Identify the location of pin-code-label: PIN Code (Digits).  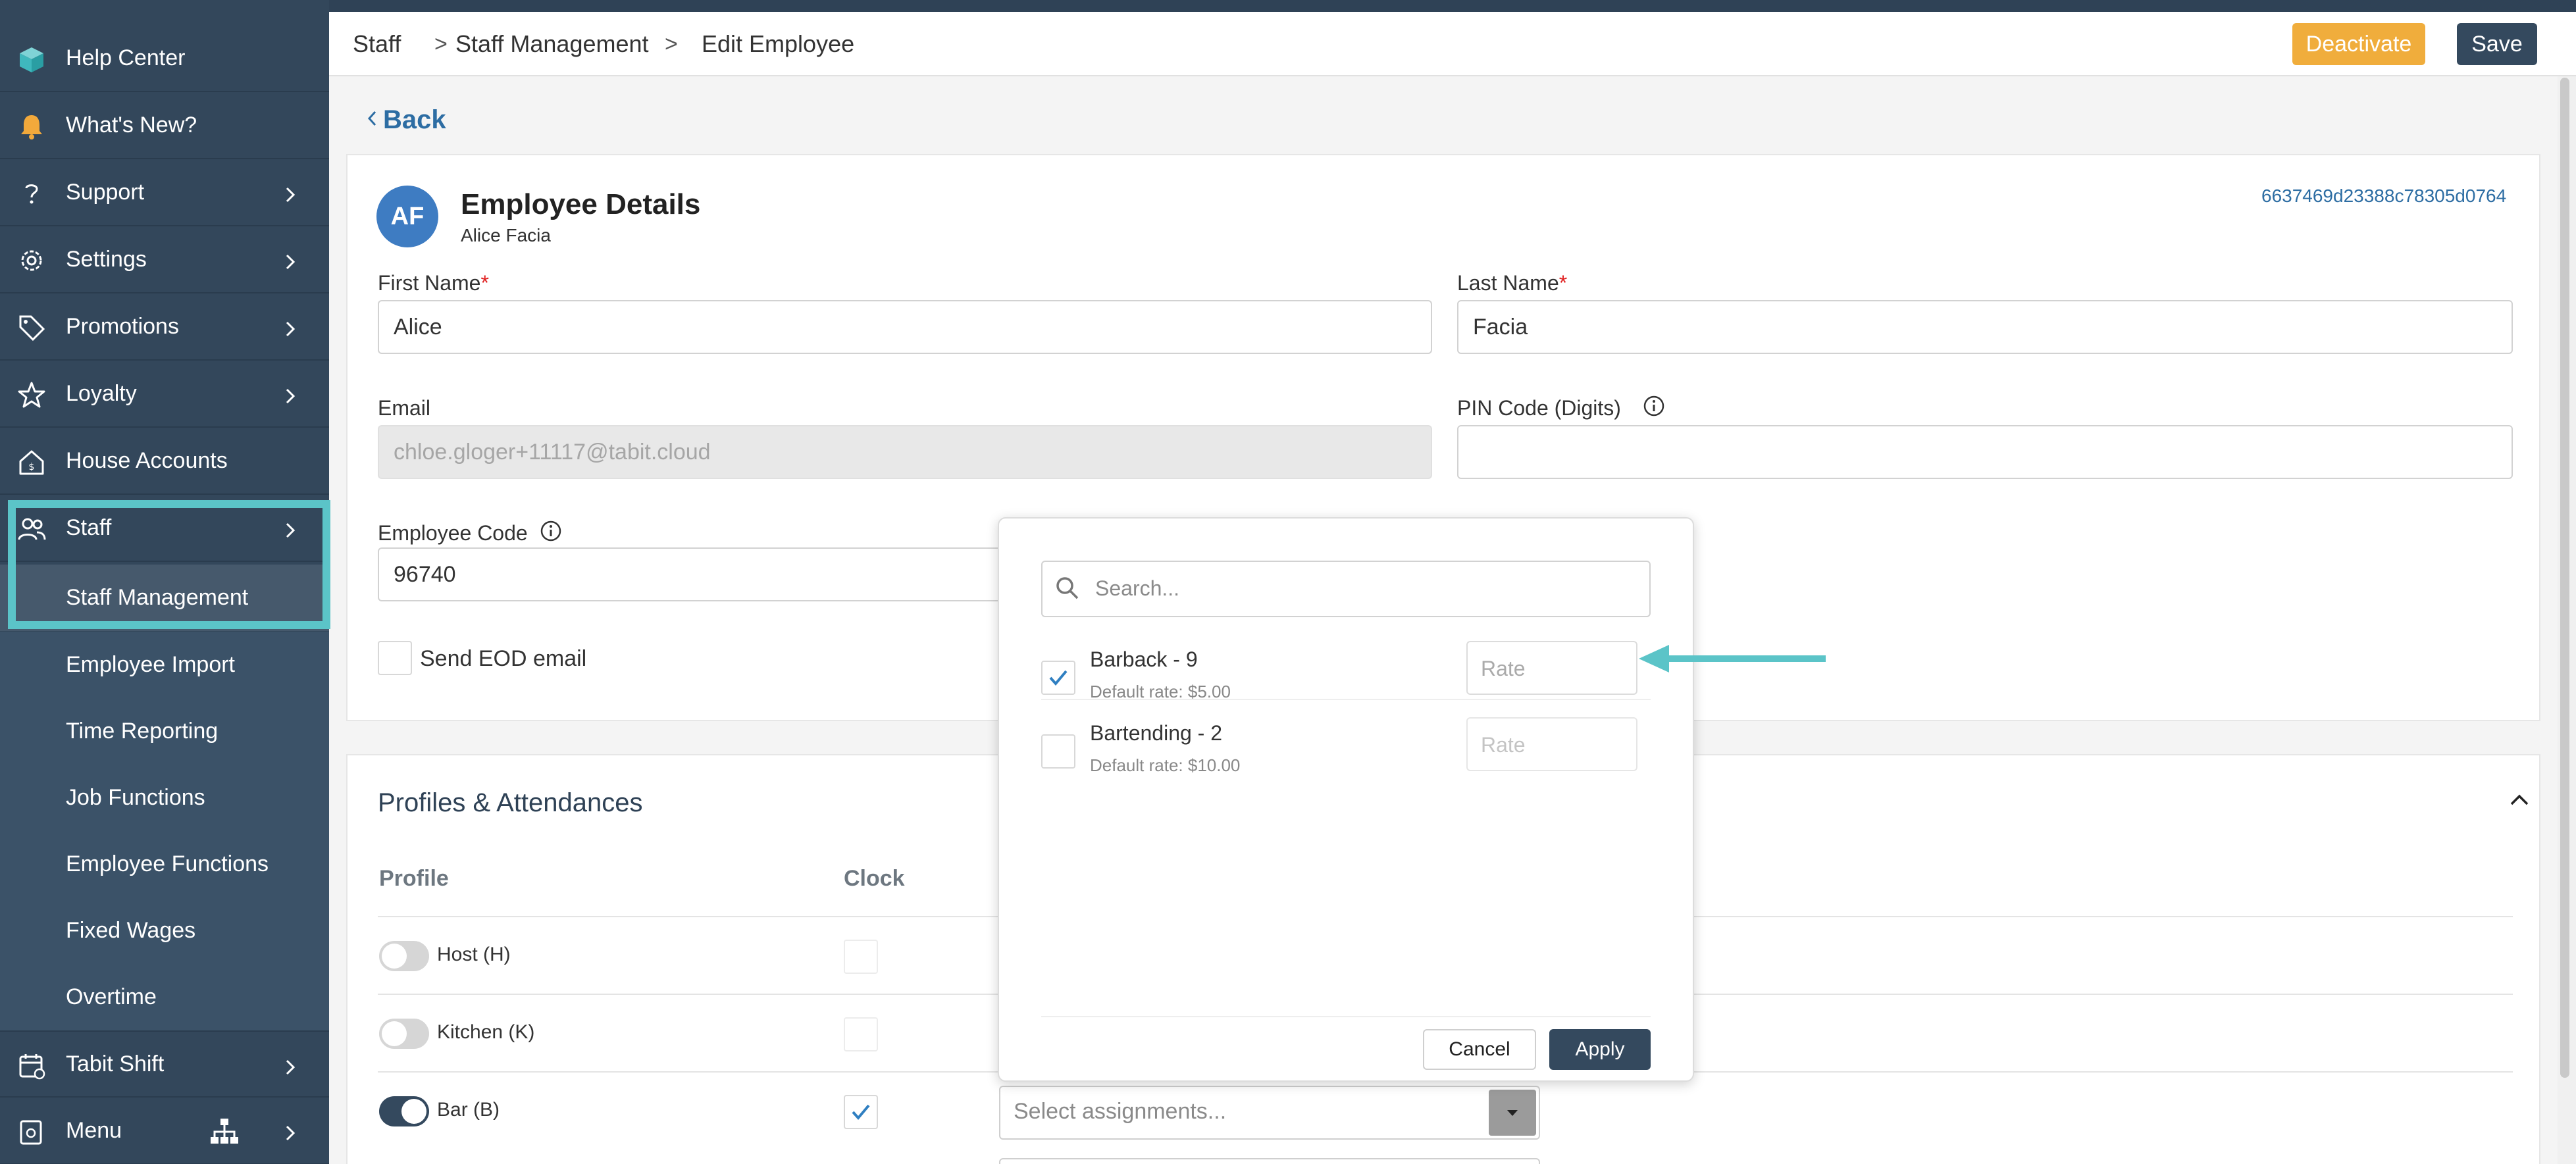
(1539, 408).